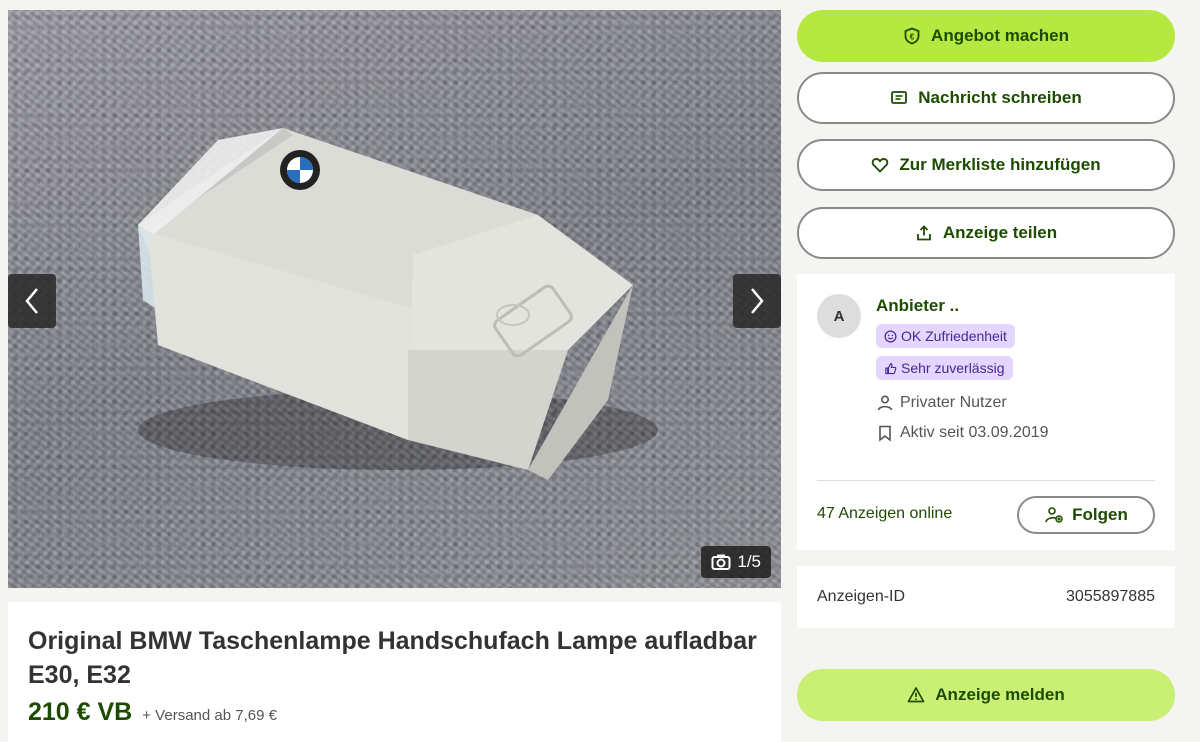 The width and height of the screenshot is (1200, 742). What do you see at coordinates (1000, 164) in the screenshot?
I see `add-to-watchlist-label: Zur Merkliste hinzufügen` at bounding box center [1000, 164].